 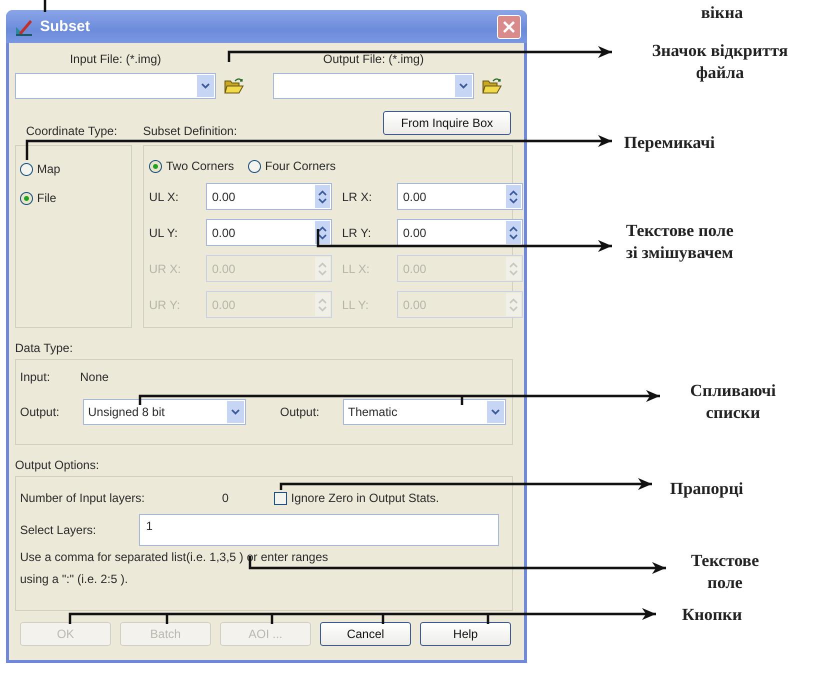 I want to click on dialog-button: Help, so click(x=465, y=634).